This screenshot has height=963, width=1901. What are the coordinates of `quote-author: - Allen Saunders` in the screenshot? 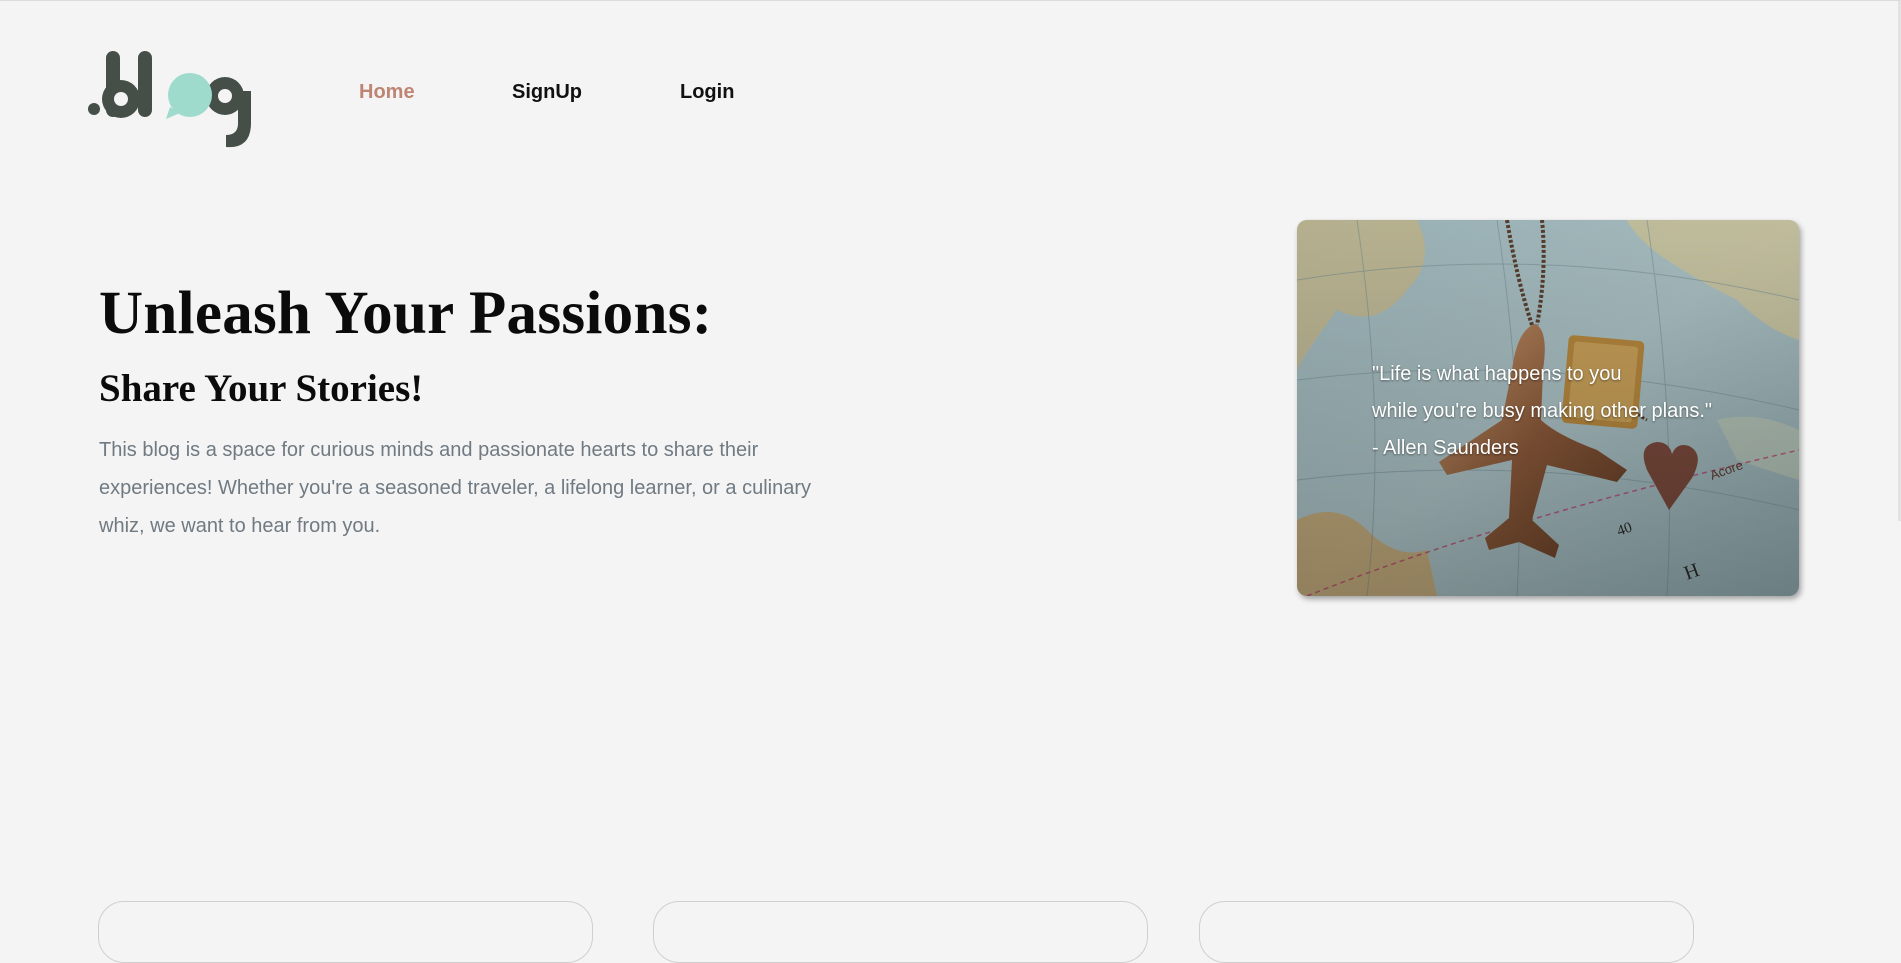 It's located at (1445, 448).